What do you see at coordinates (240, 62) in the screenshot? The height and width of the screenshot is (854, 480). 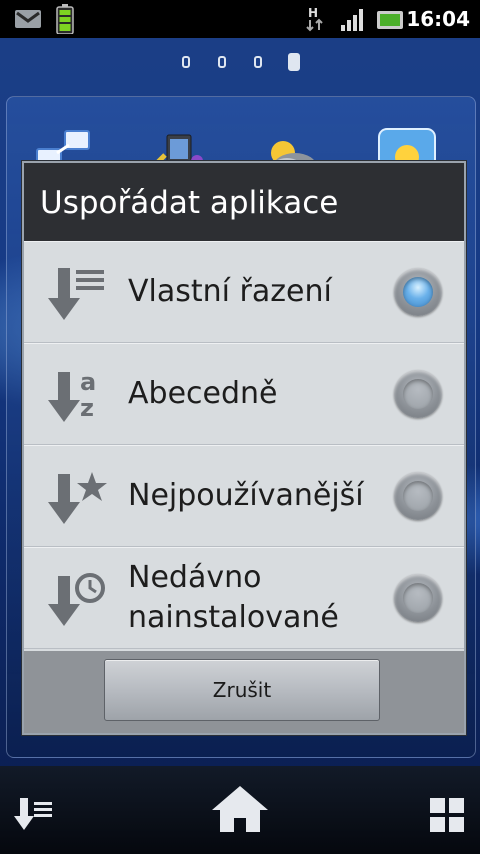 I see `page-indicator` at bounding box center [240, 62].